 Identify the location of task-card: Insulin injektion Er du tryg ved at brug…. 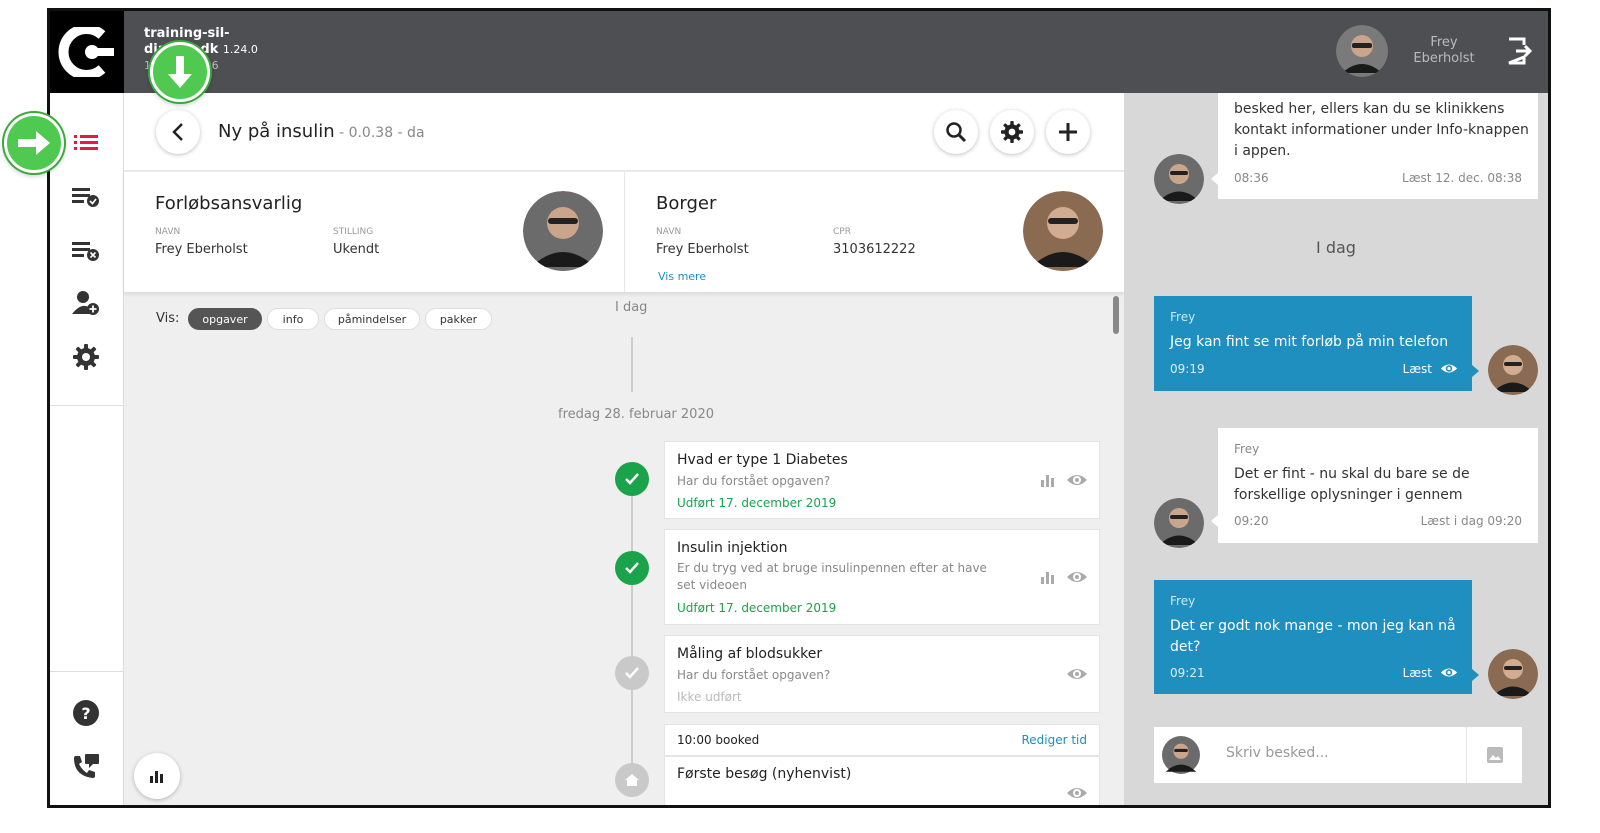
(882, 577).